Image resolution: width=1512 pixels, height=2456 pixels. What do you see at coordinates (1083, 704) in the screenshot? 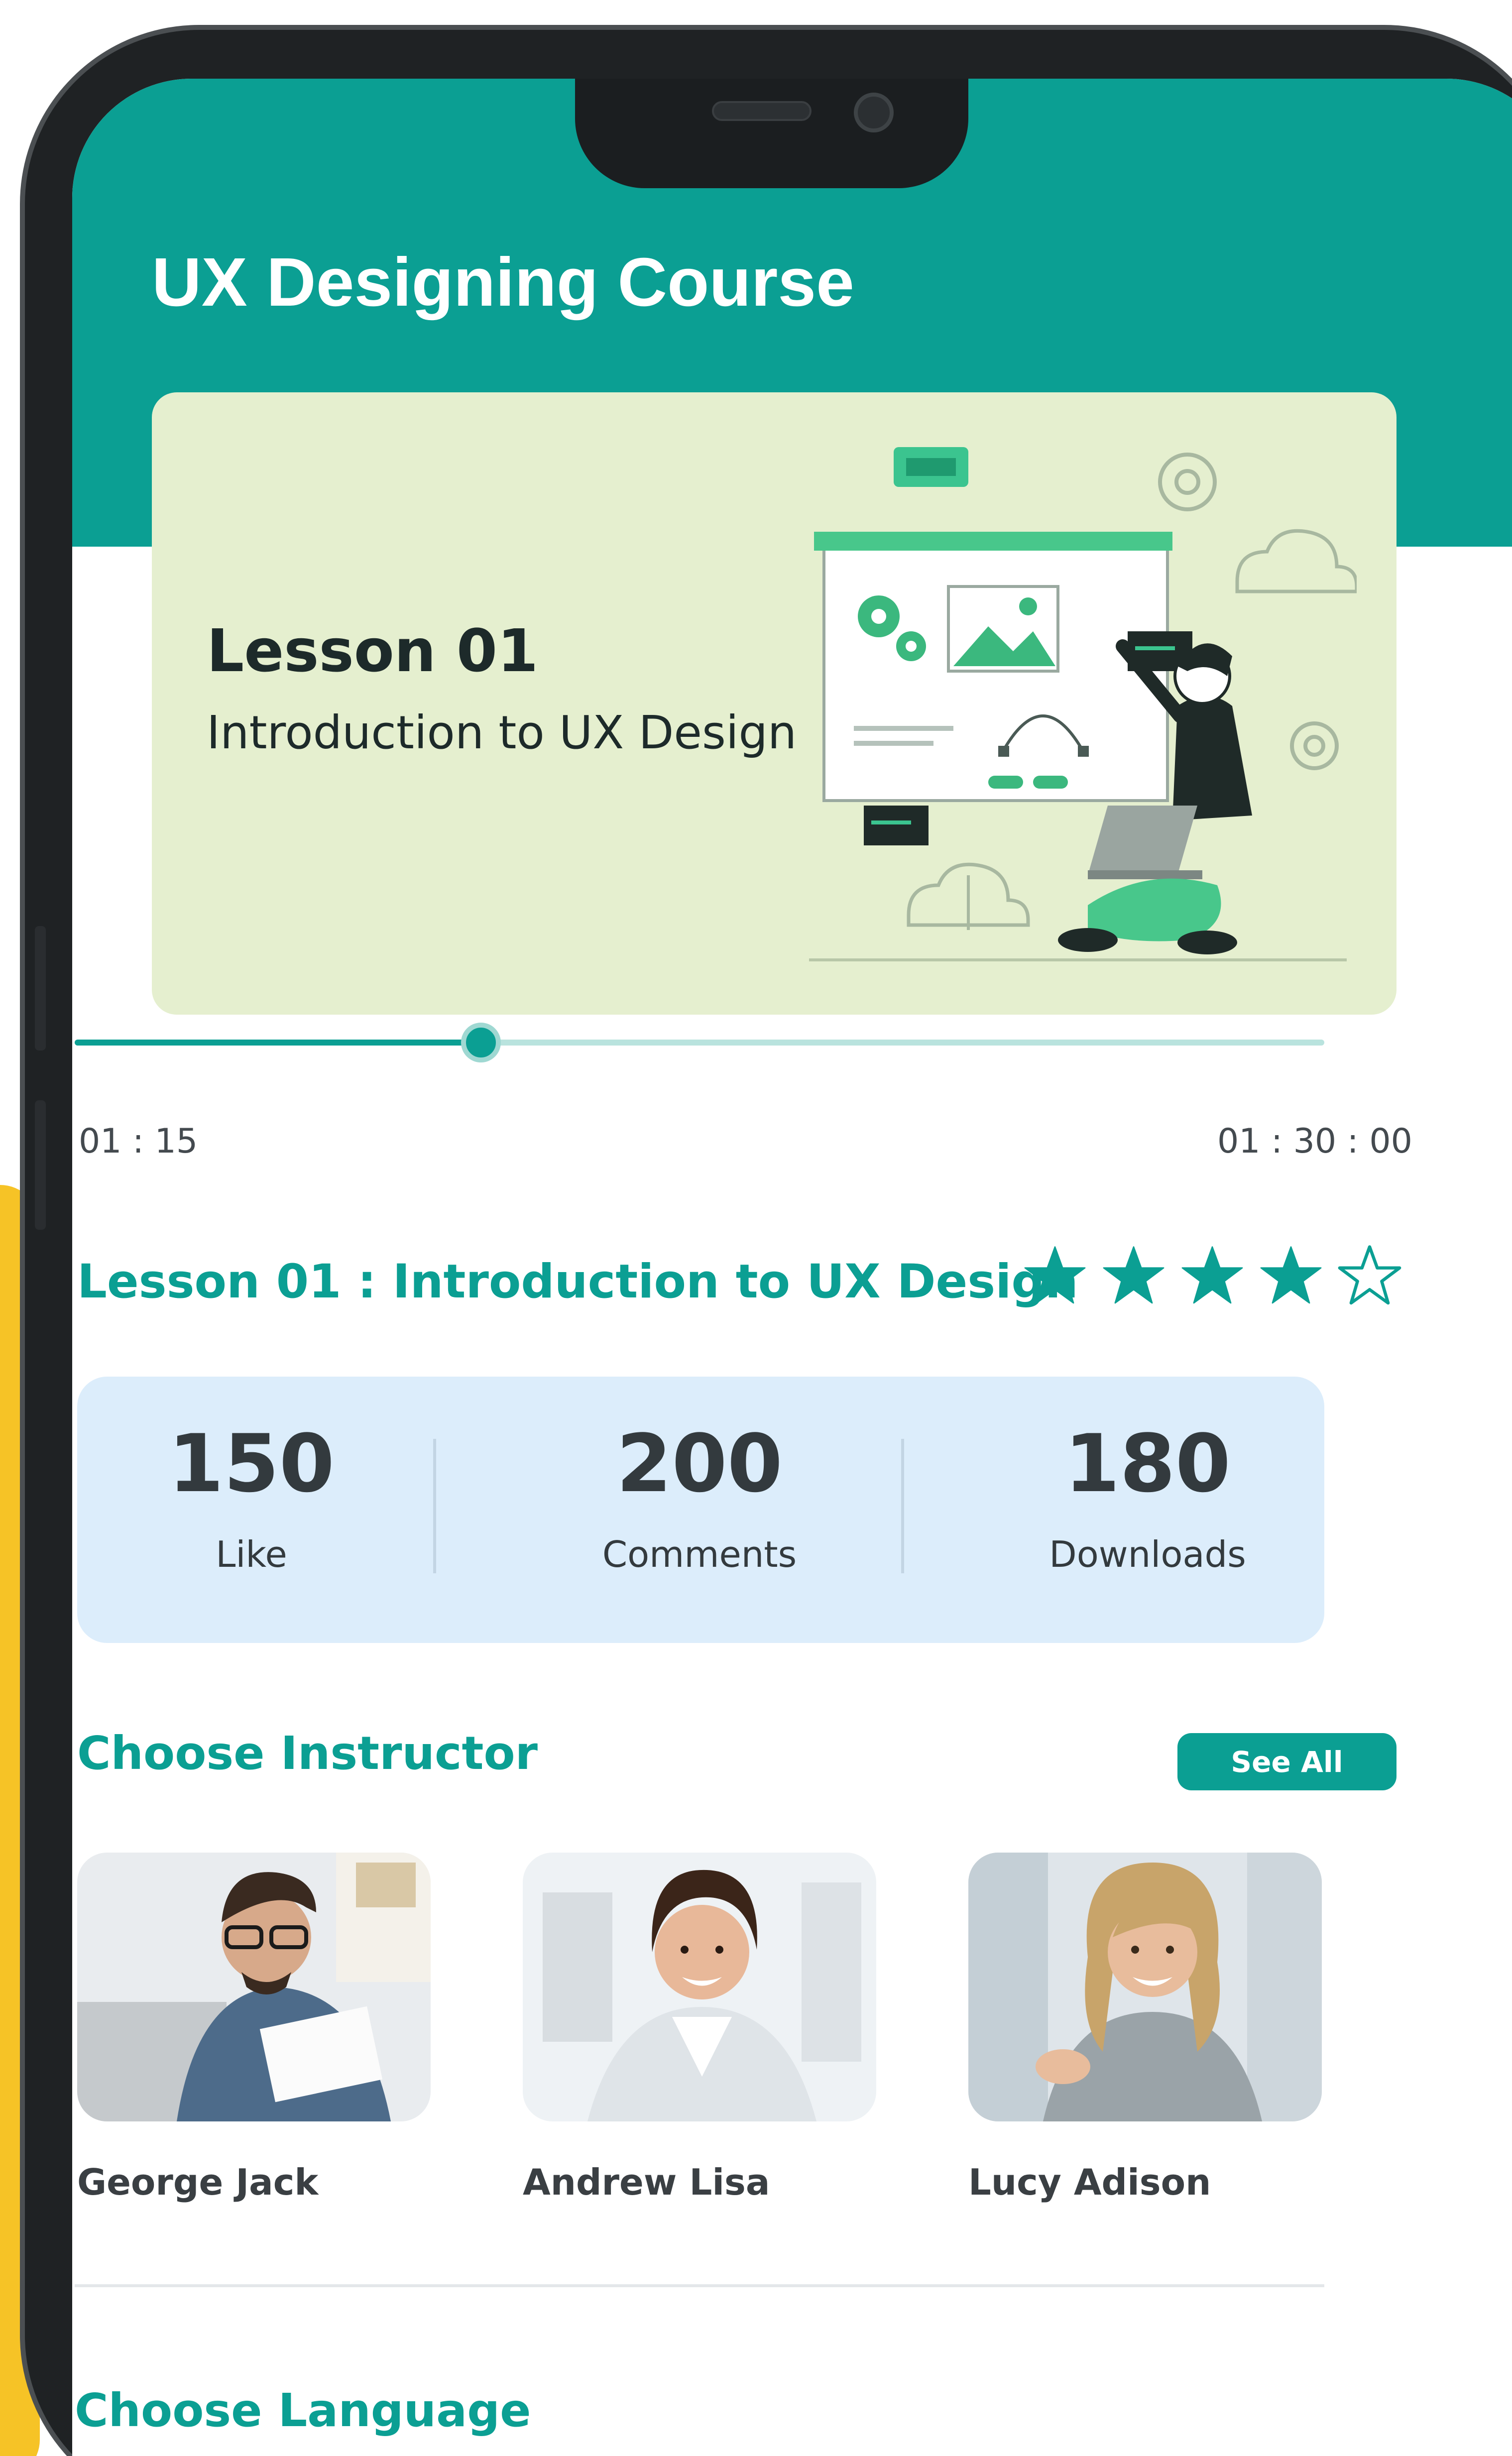
I see `designer-illustration-icon` at bounding box center [1083, 704].